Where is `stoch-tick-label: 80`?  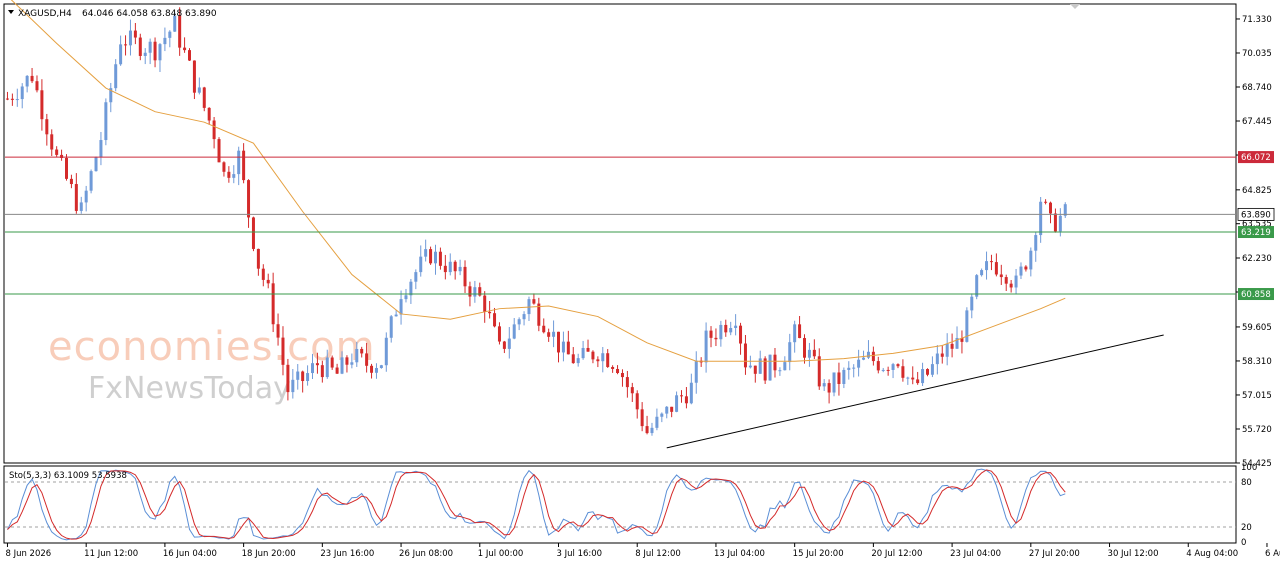
stoch-tick-label: 80 is located at coordinates (1246, 483).